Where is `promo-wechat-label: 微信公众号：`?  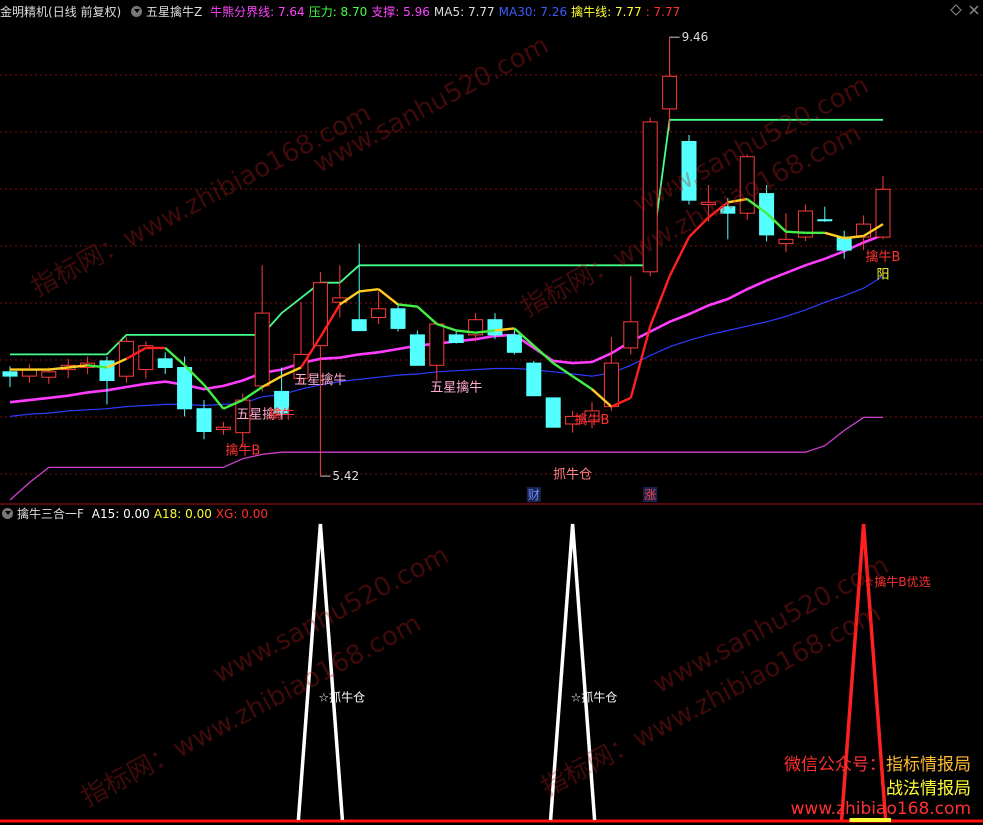
promo-wechat-label: 微信公众号： is located at coordinates (835, 765).